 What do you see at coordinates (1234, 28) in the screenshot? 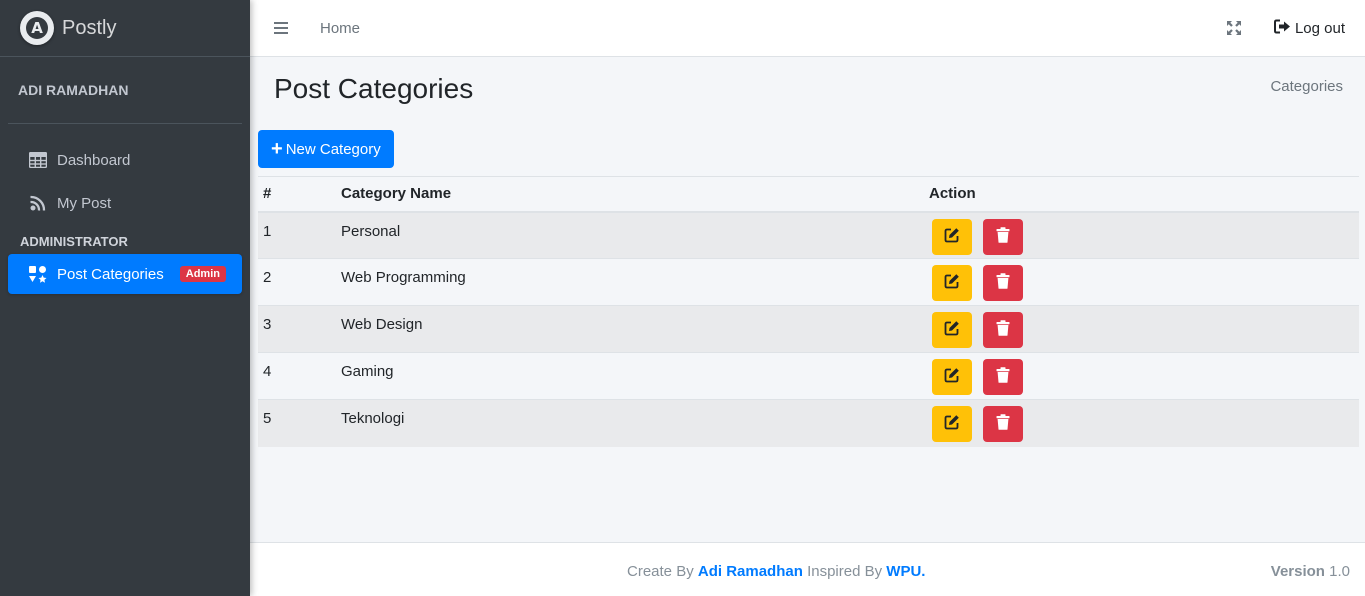
I see `fullscreen-icon` at bounding box center [1234, 28].